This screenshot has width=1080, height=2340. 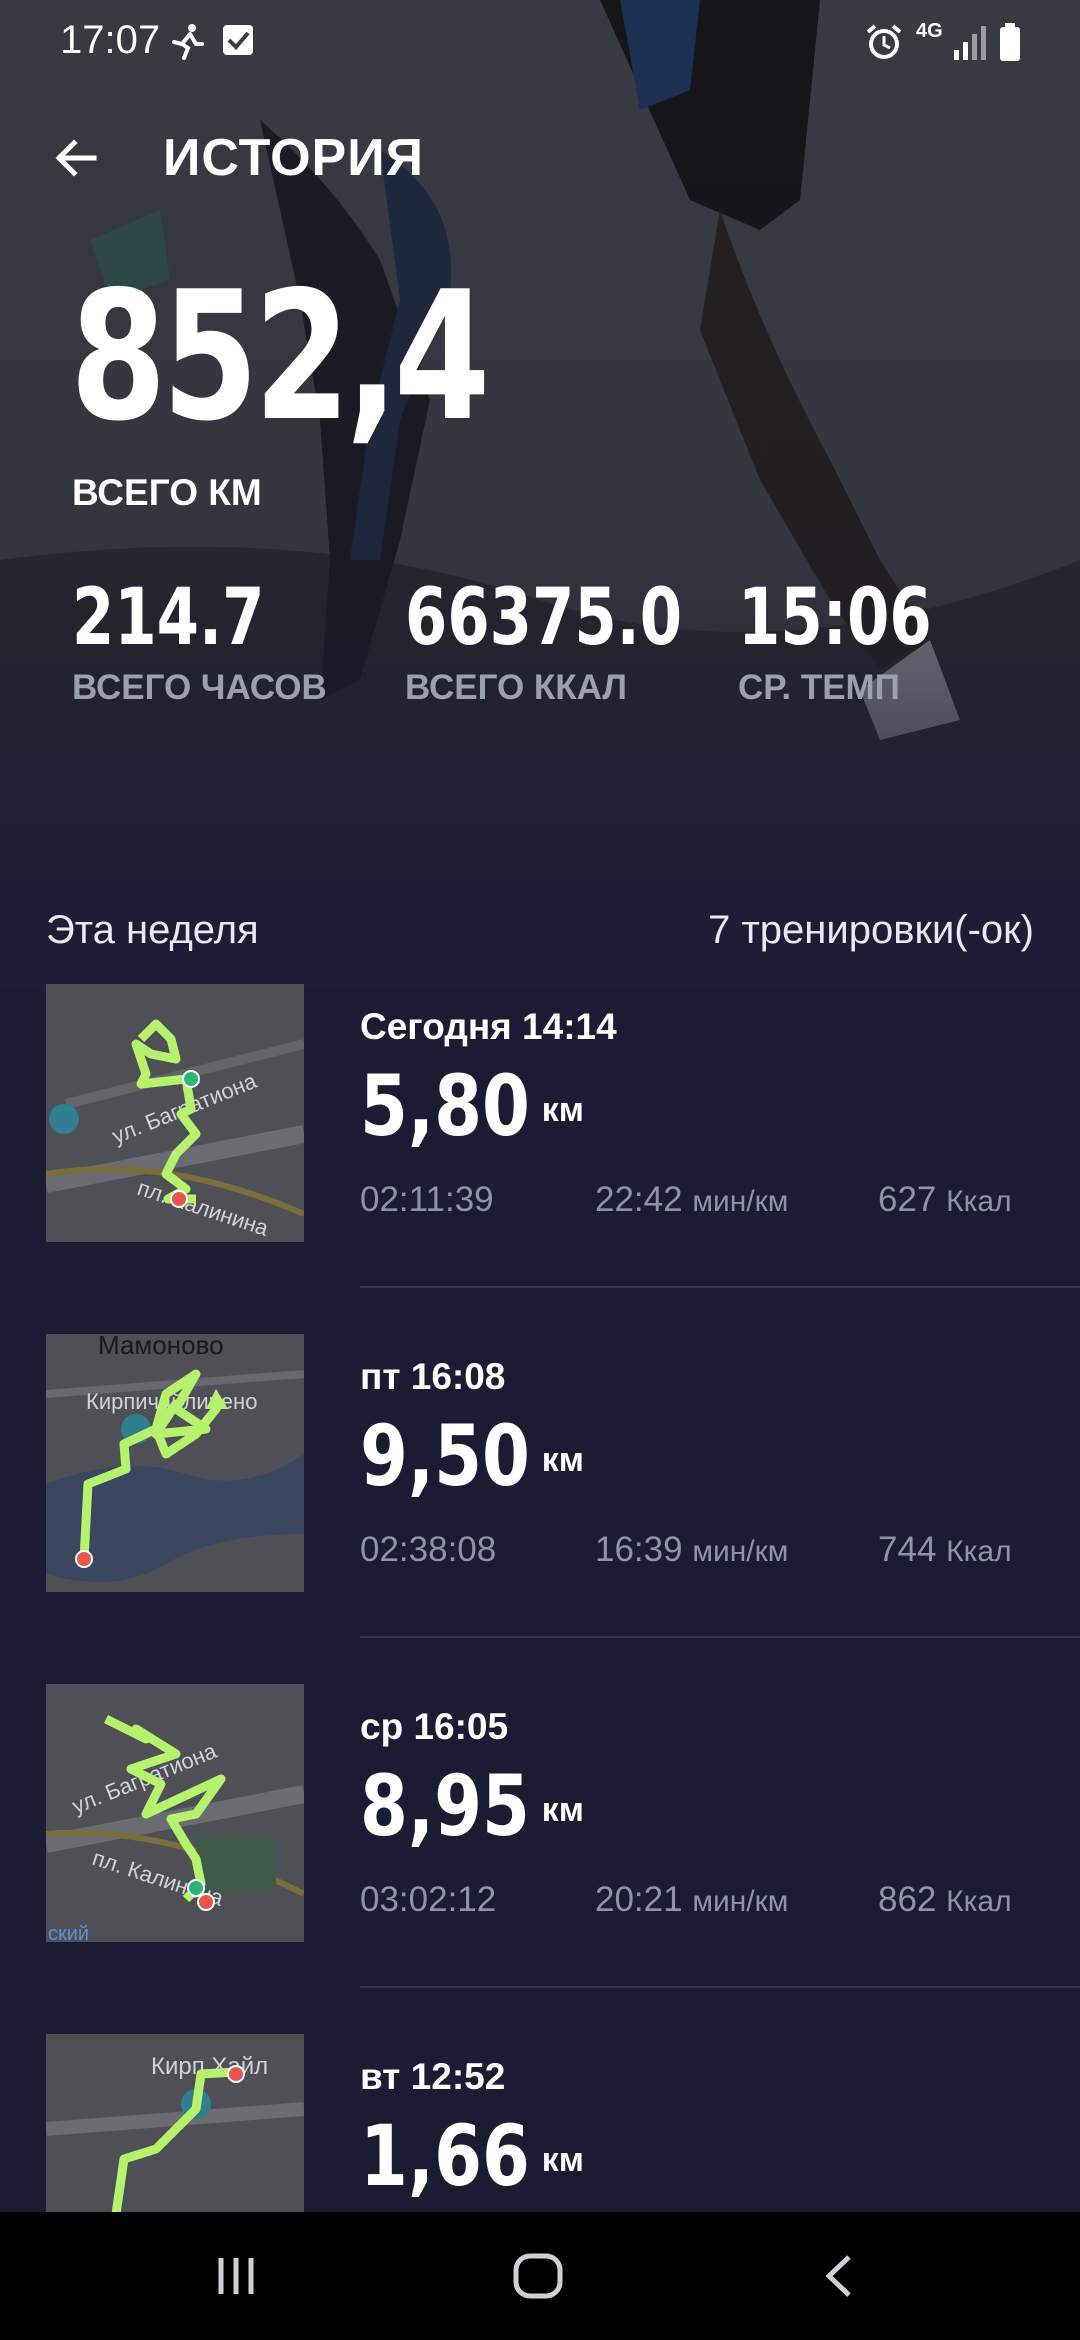 I want to click on running-activity-icon, so click(x=188, y=42).